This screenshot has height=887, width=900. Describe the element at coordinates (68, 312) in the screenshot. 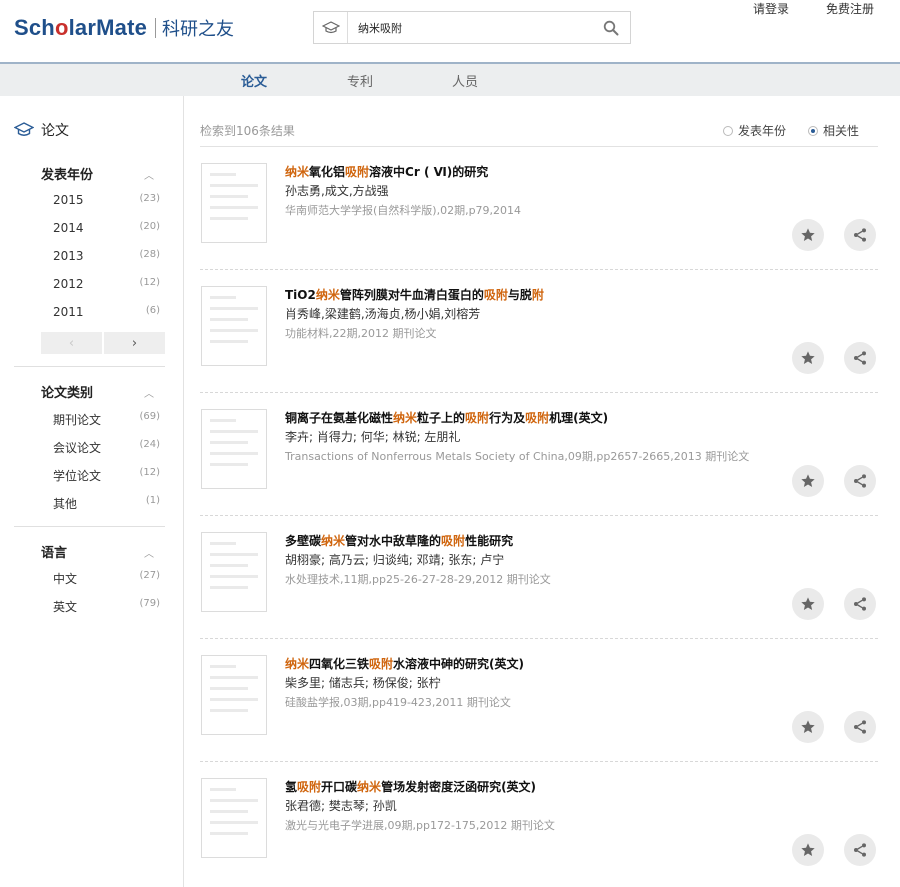

I see `filter-item: 2011` at that location.